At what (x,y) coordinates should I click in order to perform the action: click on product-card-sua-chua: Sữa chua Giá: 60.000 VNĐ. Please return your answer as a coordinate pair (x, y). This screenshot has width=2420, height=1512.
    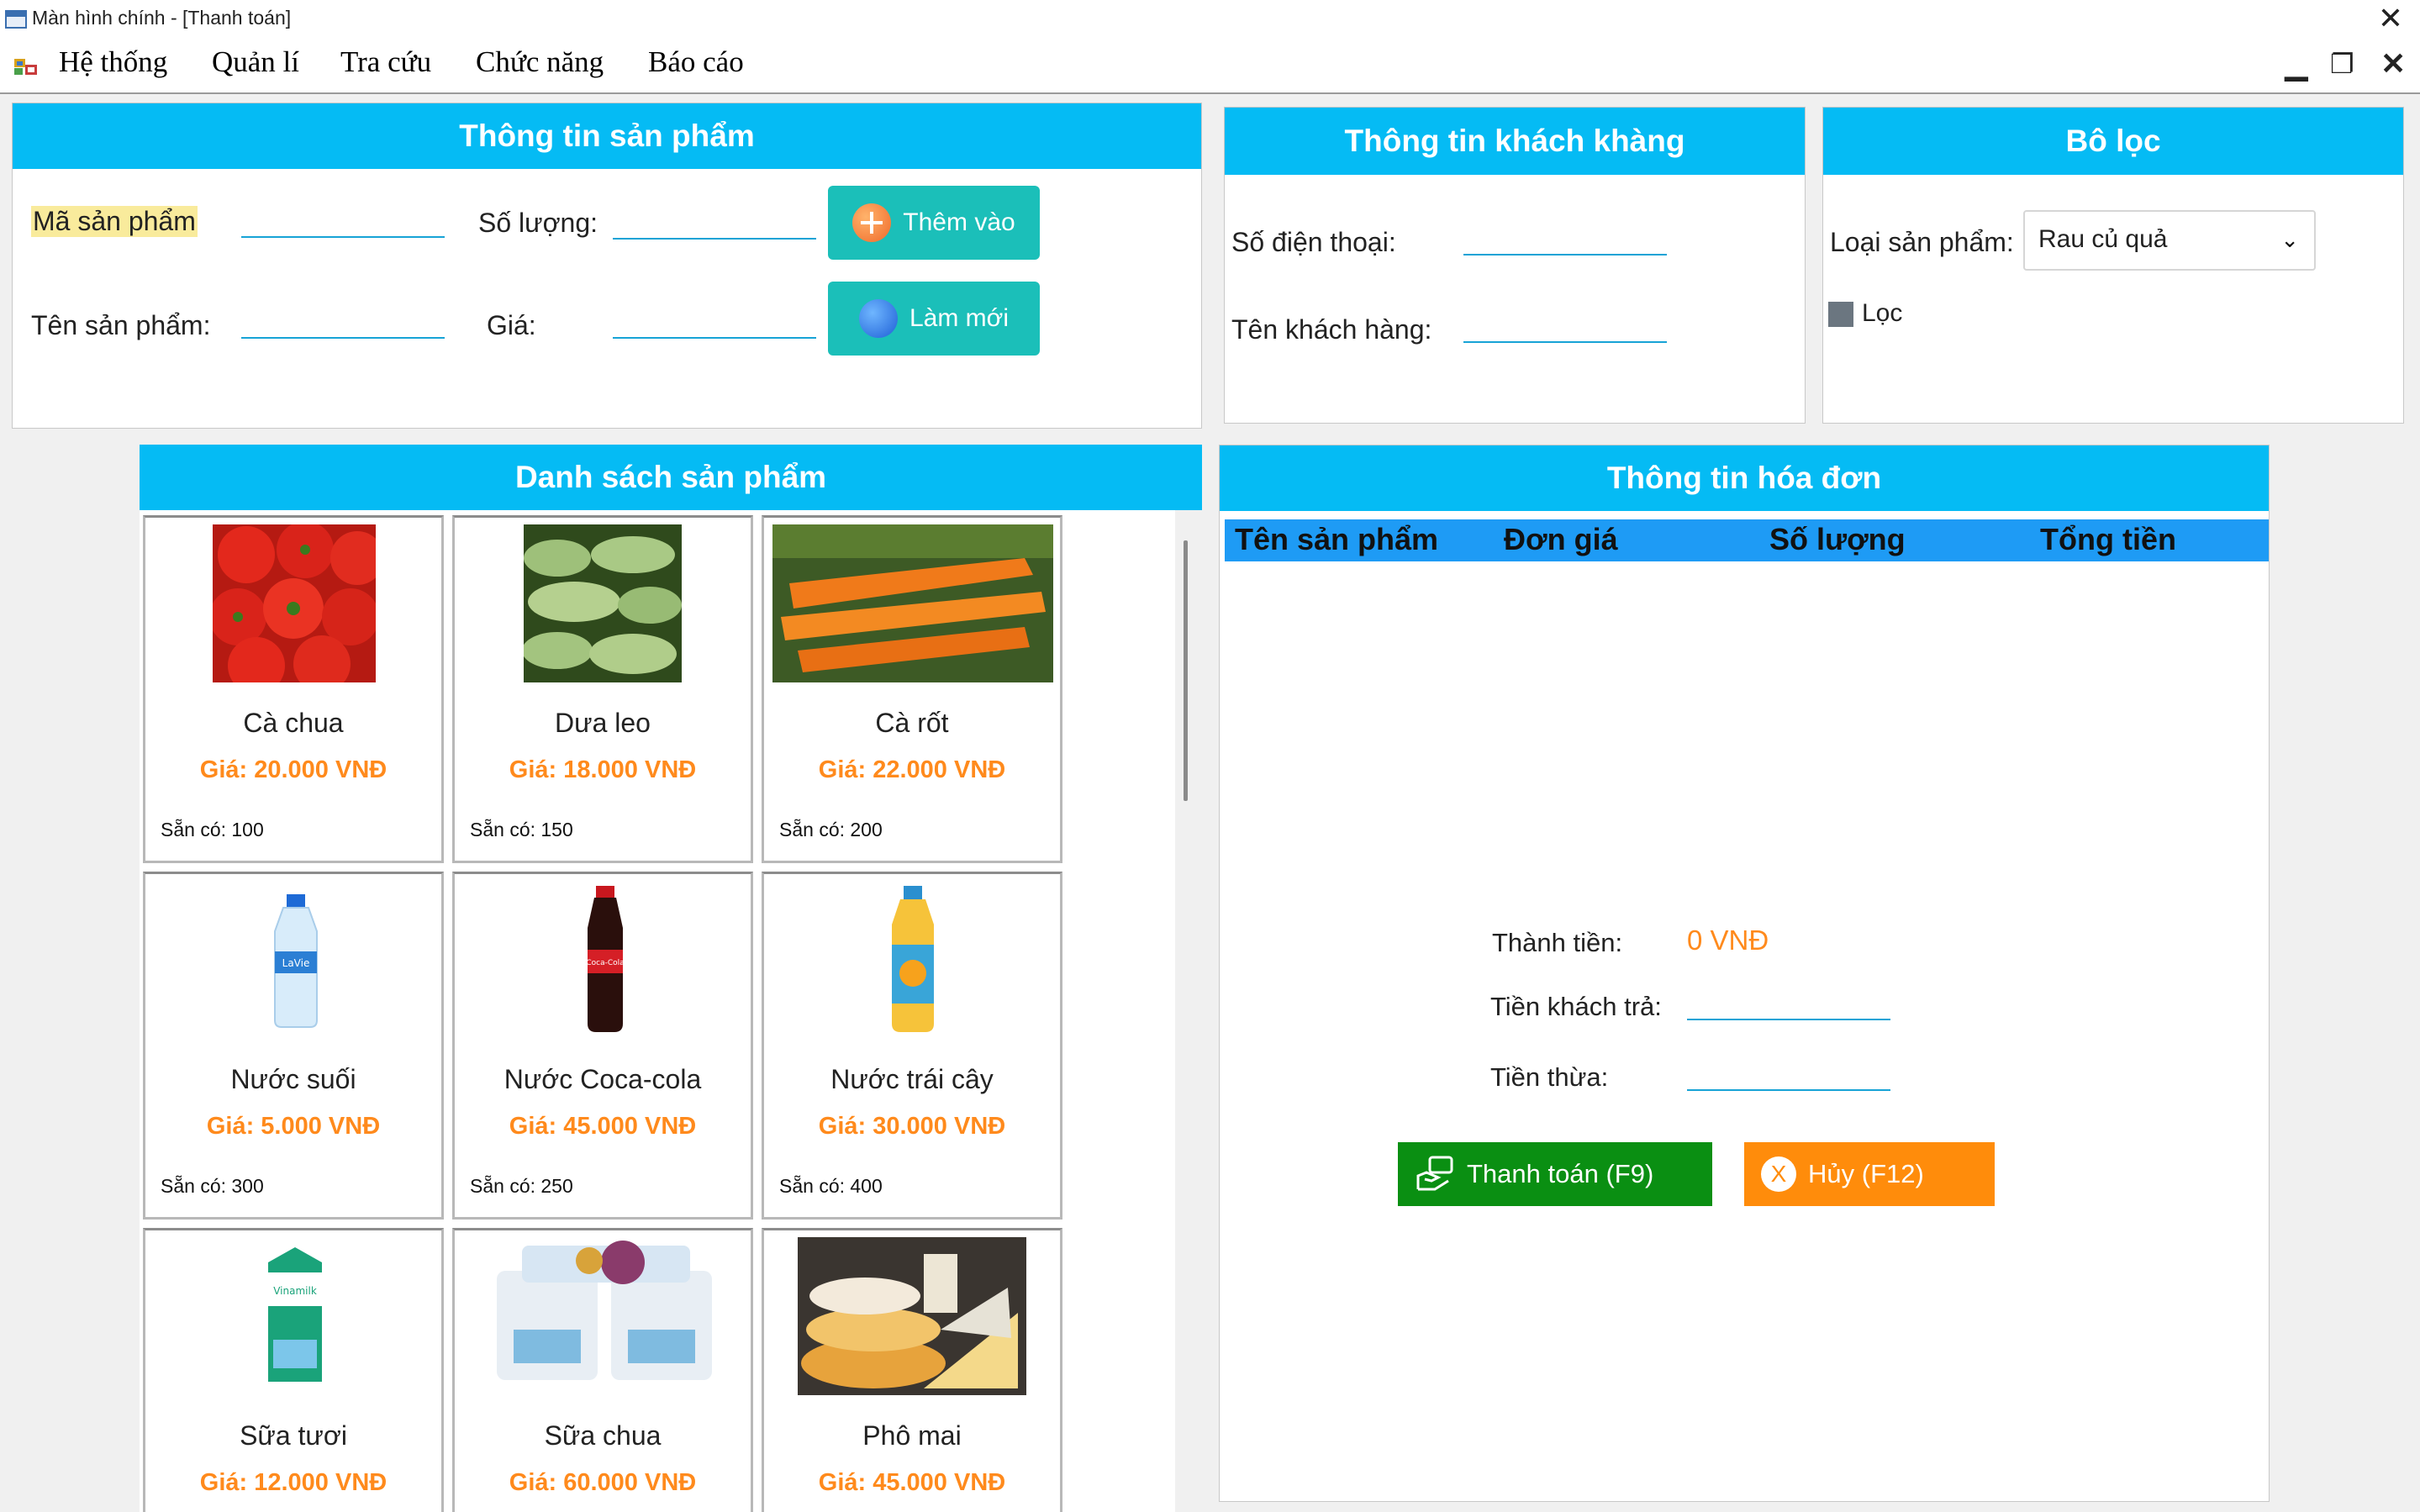
    Looking at the image, I should click on (602, 1370).